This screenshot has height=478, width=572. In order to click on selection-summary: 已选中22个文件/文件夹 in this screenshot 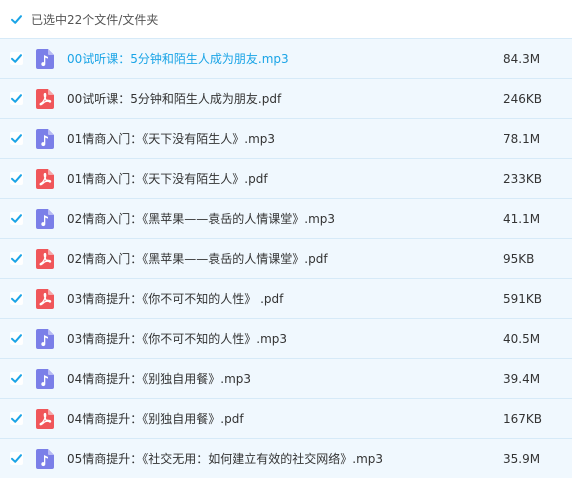, I will do `click(95, 19)`.